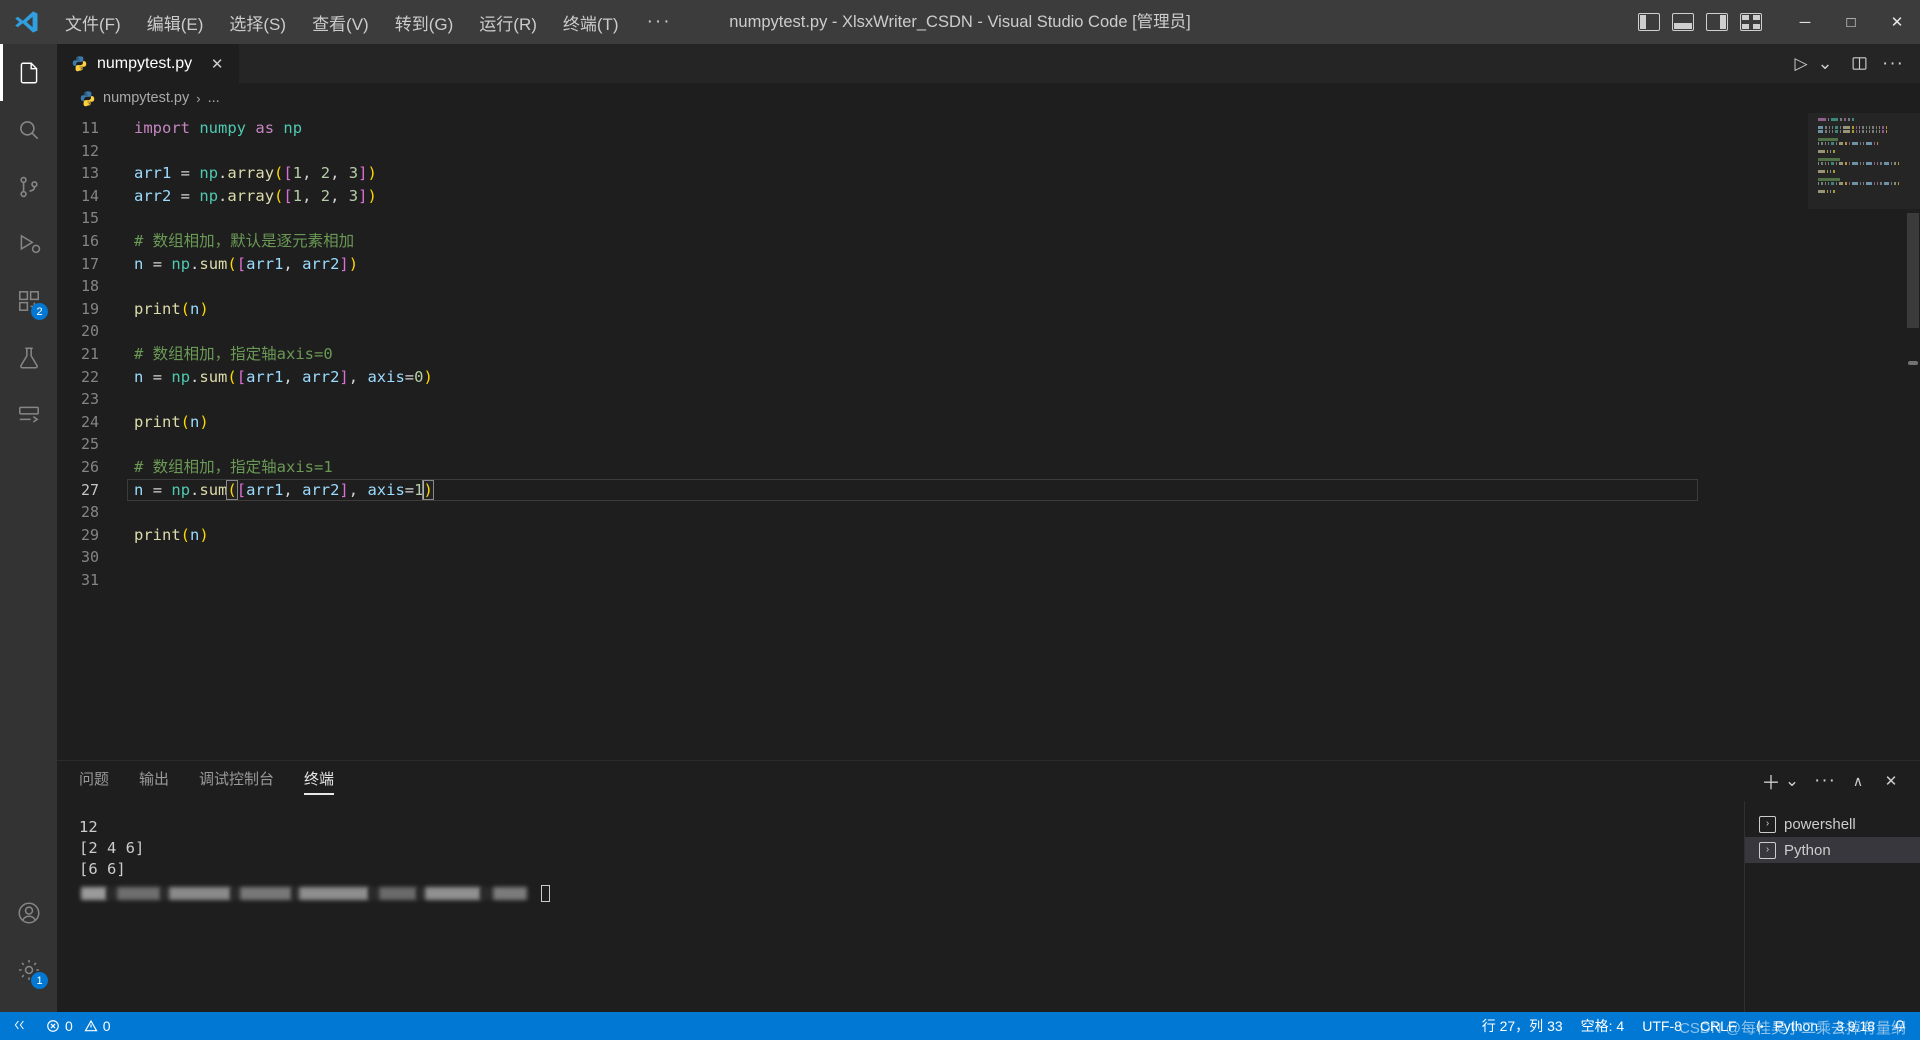 Image resolution: width=1920 pixels, height=1040 pixels. Describe the element at coordinates (1522, 1026) in the screenshot. I see `status-cursor-position: 行 27，列 33` at that location.